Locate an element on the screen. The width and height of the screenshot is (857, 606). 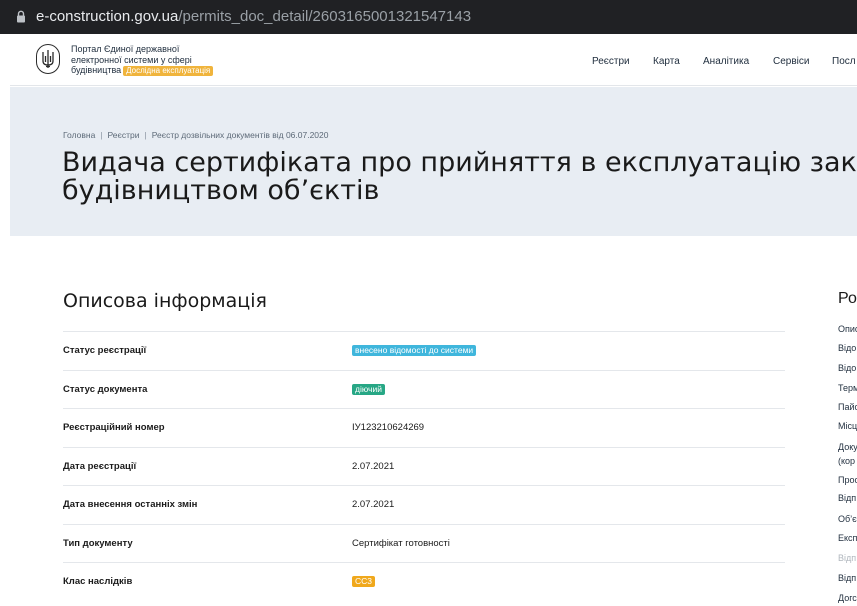
table-row: Дата реєстрації 2.07.2021 is located at coordinates (424, 466).